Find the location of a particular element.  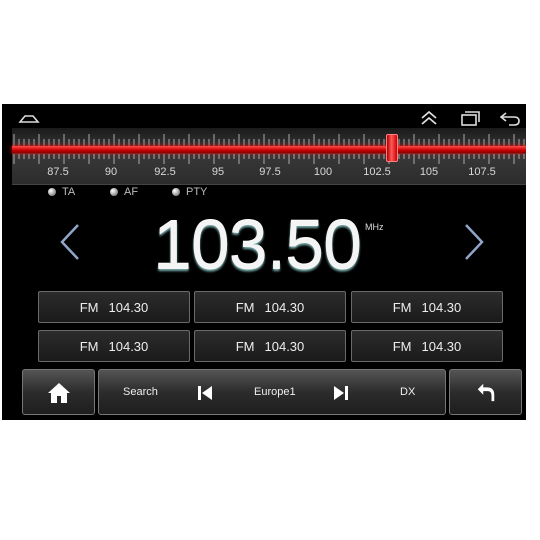

preset-1: FM 104.30 is located at coordinates (114, 307).